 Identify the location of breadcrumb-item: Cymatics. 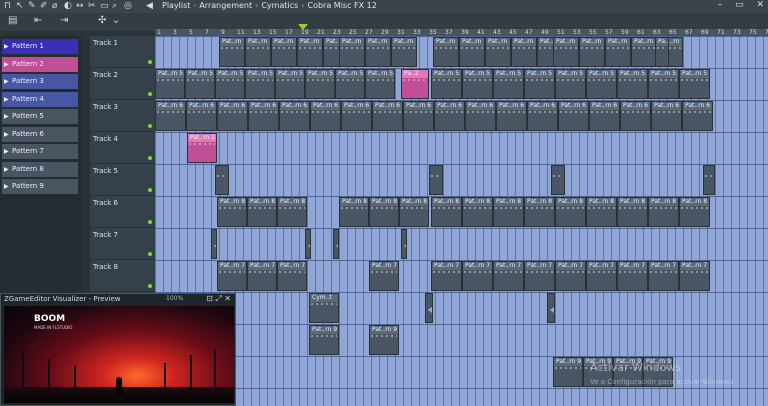
(279, 5).